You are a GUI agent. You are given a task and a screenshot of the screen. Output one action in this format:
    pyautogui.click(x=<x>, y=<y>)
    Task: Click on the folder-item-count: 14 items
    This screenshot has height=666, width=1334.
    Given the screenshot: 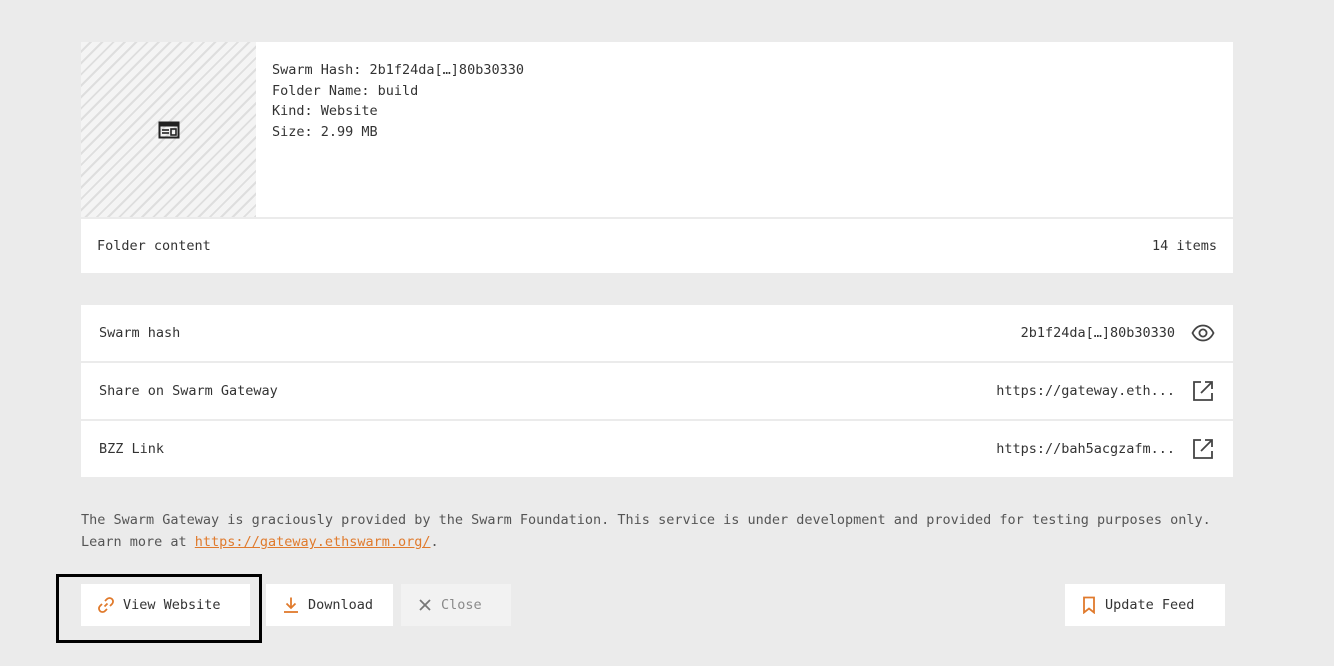 What is the action you would take?
    pyautogui.click(x=1184, y=246)
    